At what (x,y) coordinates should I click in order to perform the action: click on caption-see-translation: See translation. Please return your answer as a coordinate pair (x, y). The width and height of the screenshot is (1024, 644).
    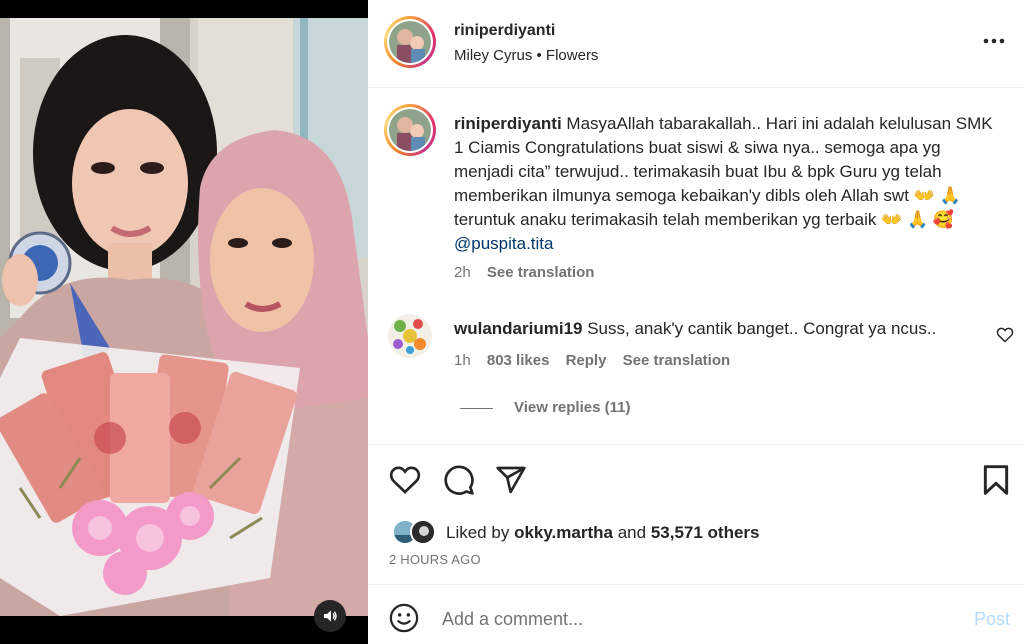
    Looking at the image, I should click on (541, 272).